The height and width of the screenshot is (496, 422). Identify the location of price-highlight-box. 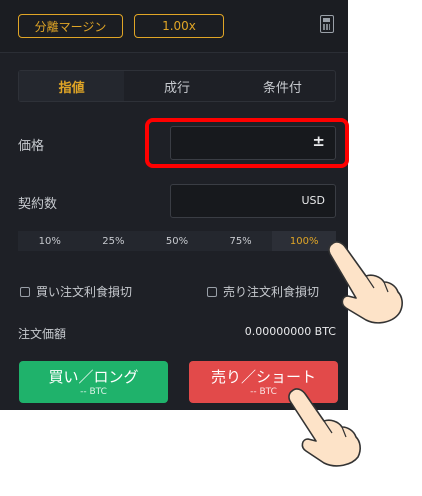
(247, 143).